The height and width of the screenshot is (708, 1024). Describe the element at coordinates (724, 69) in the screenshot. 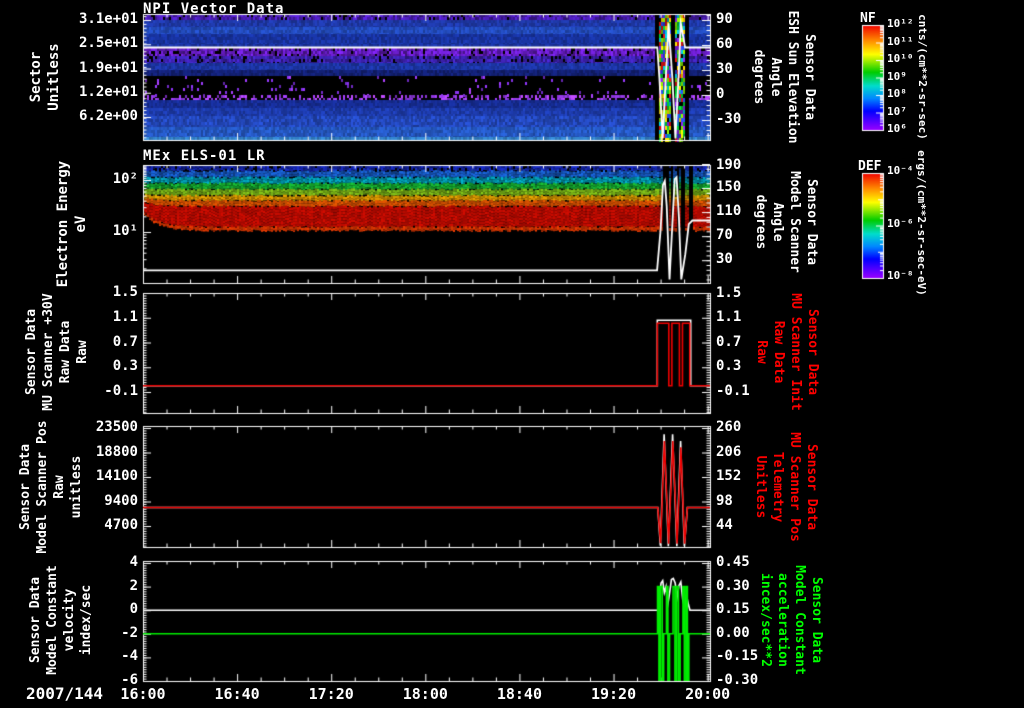

I see `right-tick-npi: 30` at that location.